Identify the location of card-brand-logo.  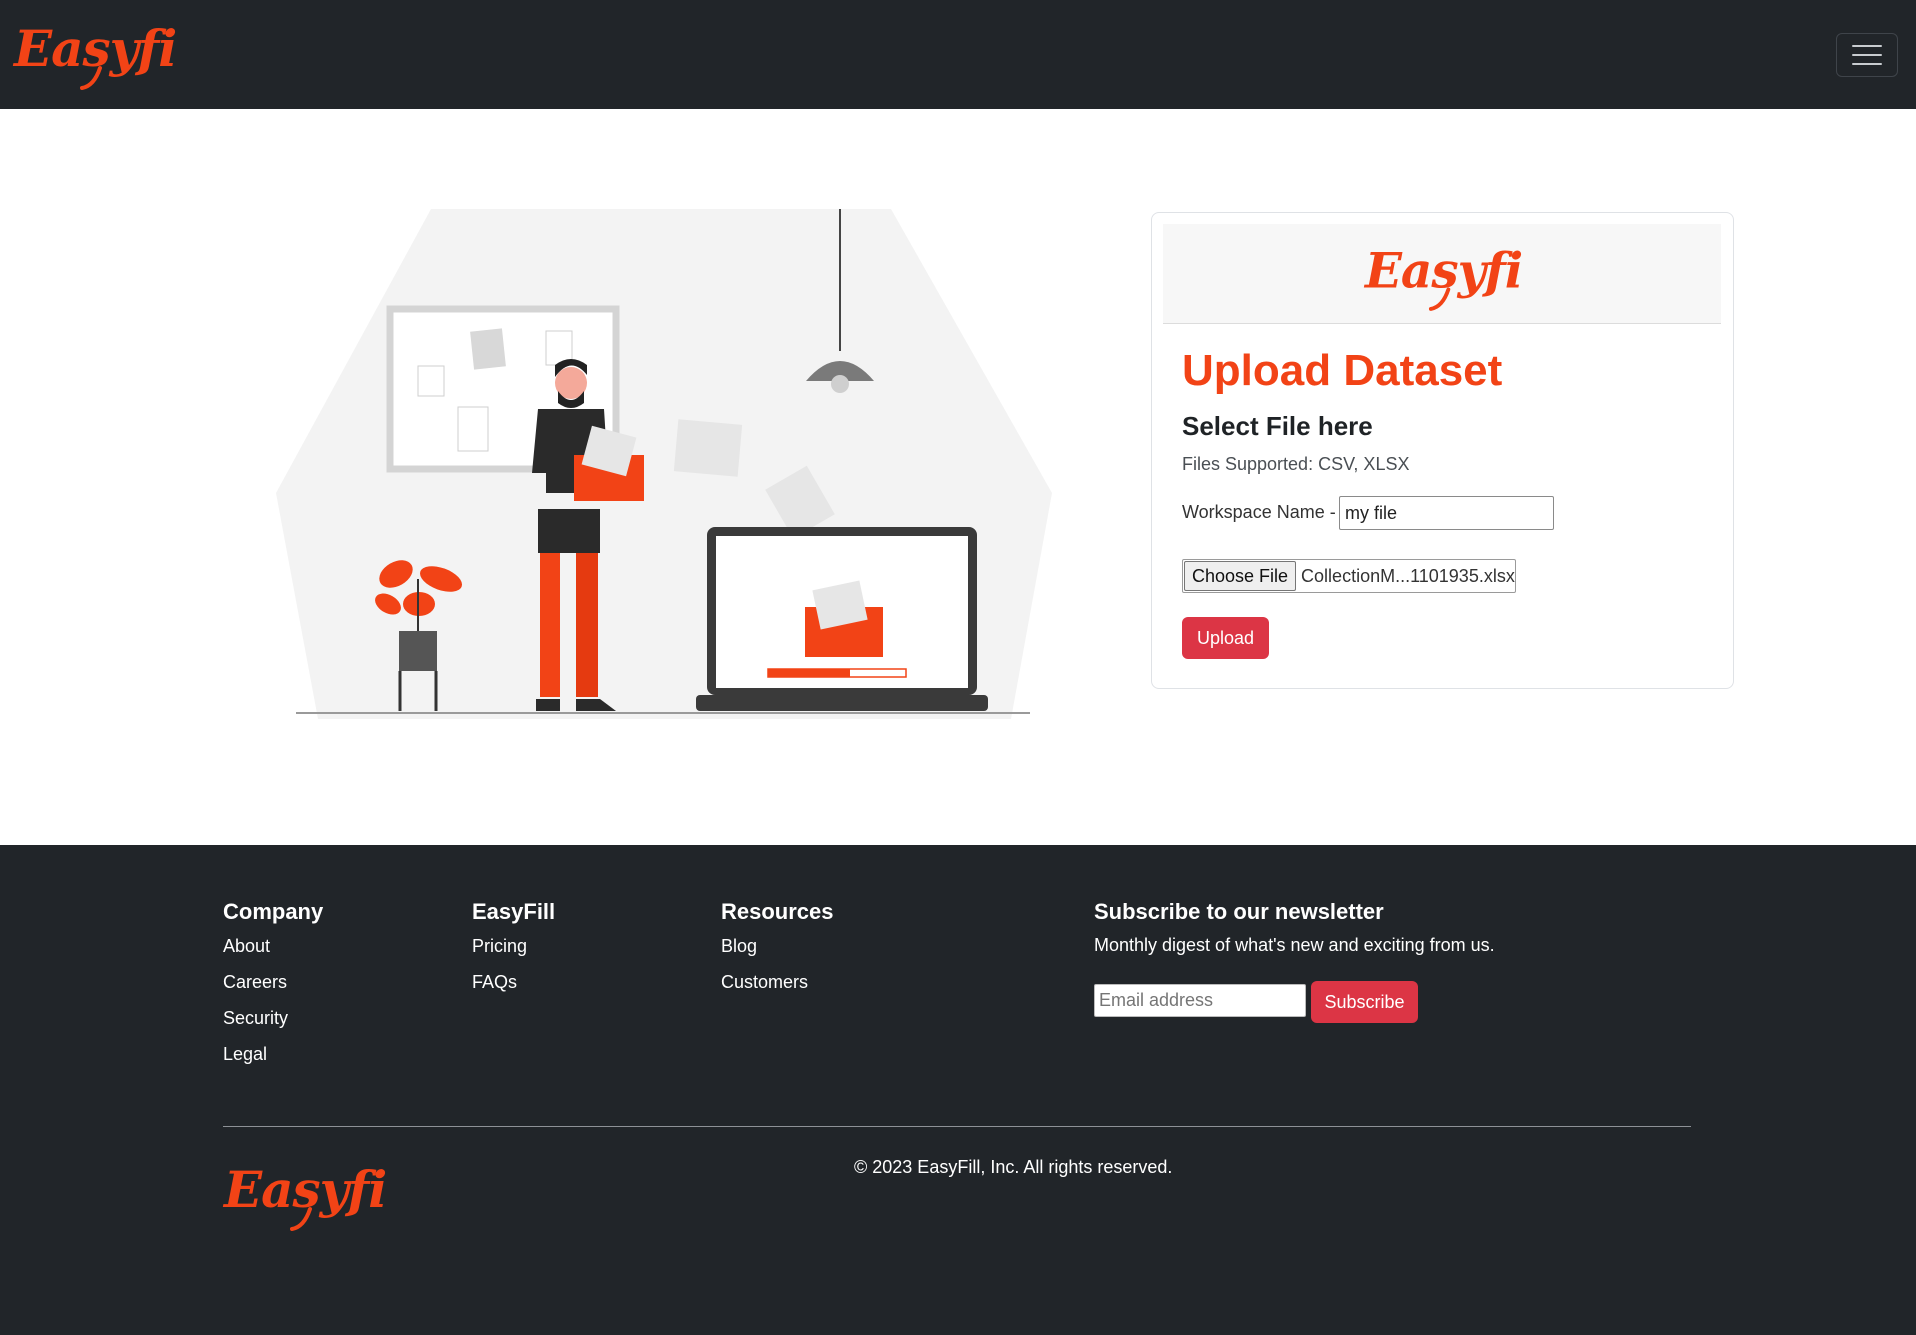
(1443, 275).